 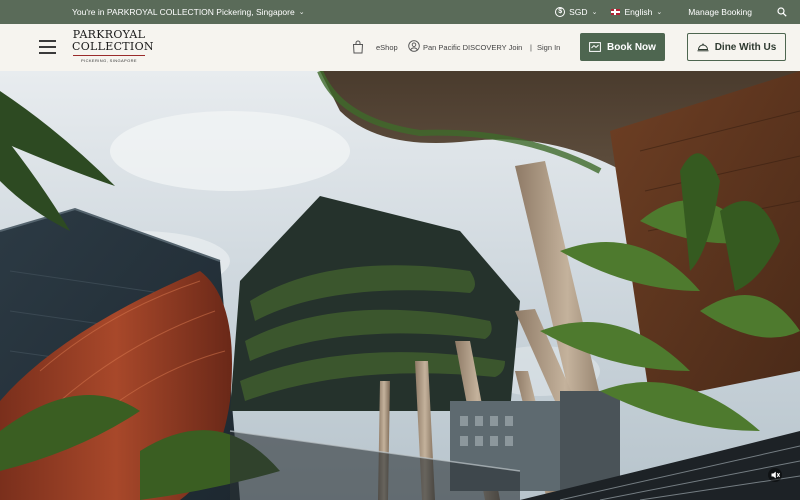 I want to click on user-circle-icon, so click(x=414, y=46).